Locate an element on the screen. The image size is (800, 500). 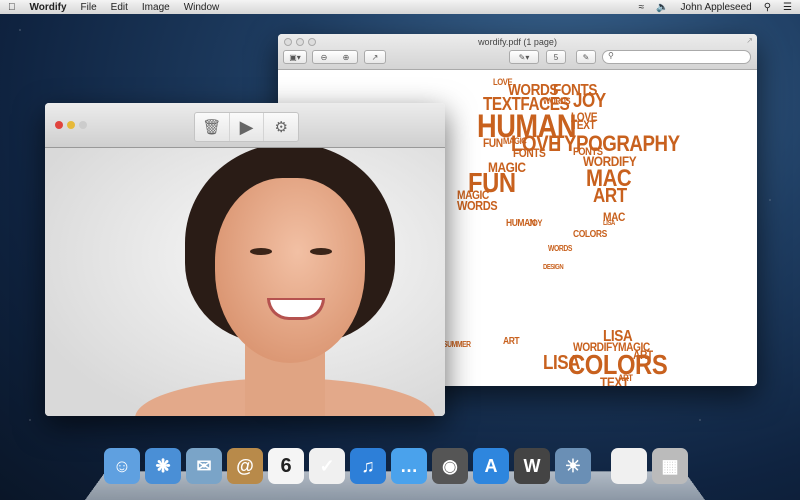
zoom-in-icon: ⊕ is located at coordinates (346, 57).